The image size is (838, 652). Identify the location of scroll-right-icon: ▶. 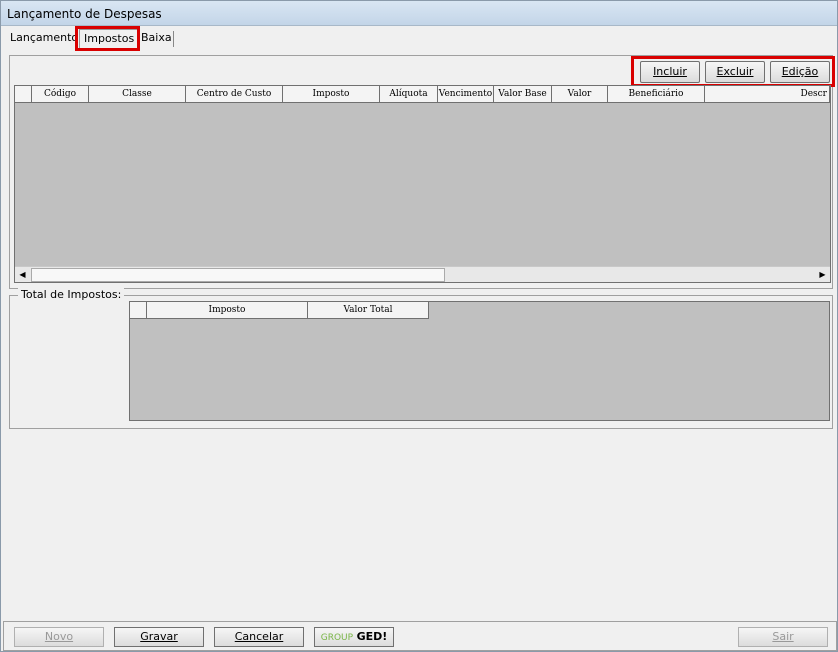
(822, 274).